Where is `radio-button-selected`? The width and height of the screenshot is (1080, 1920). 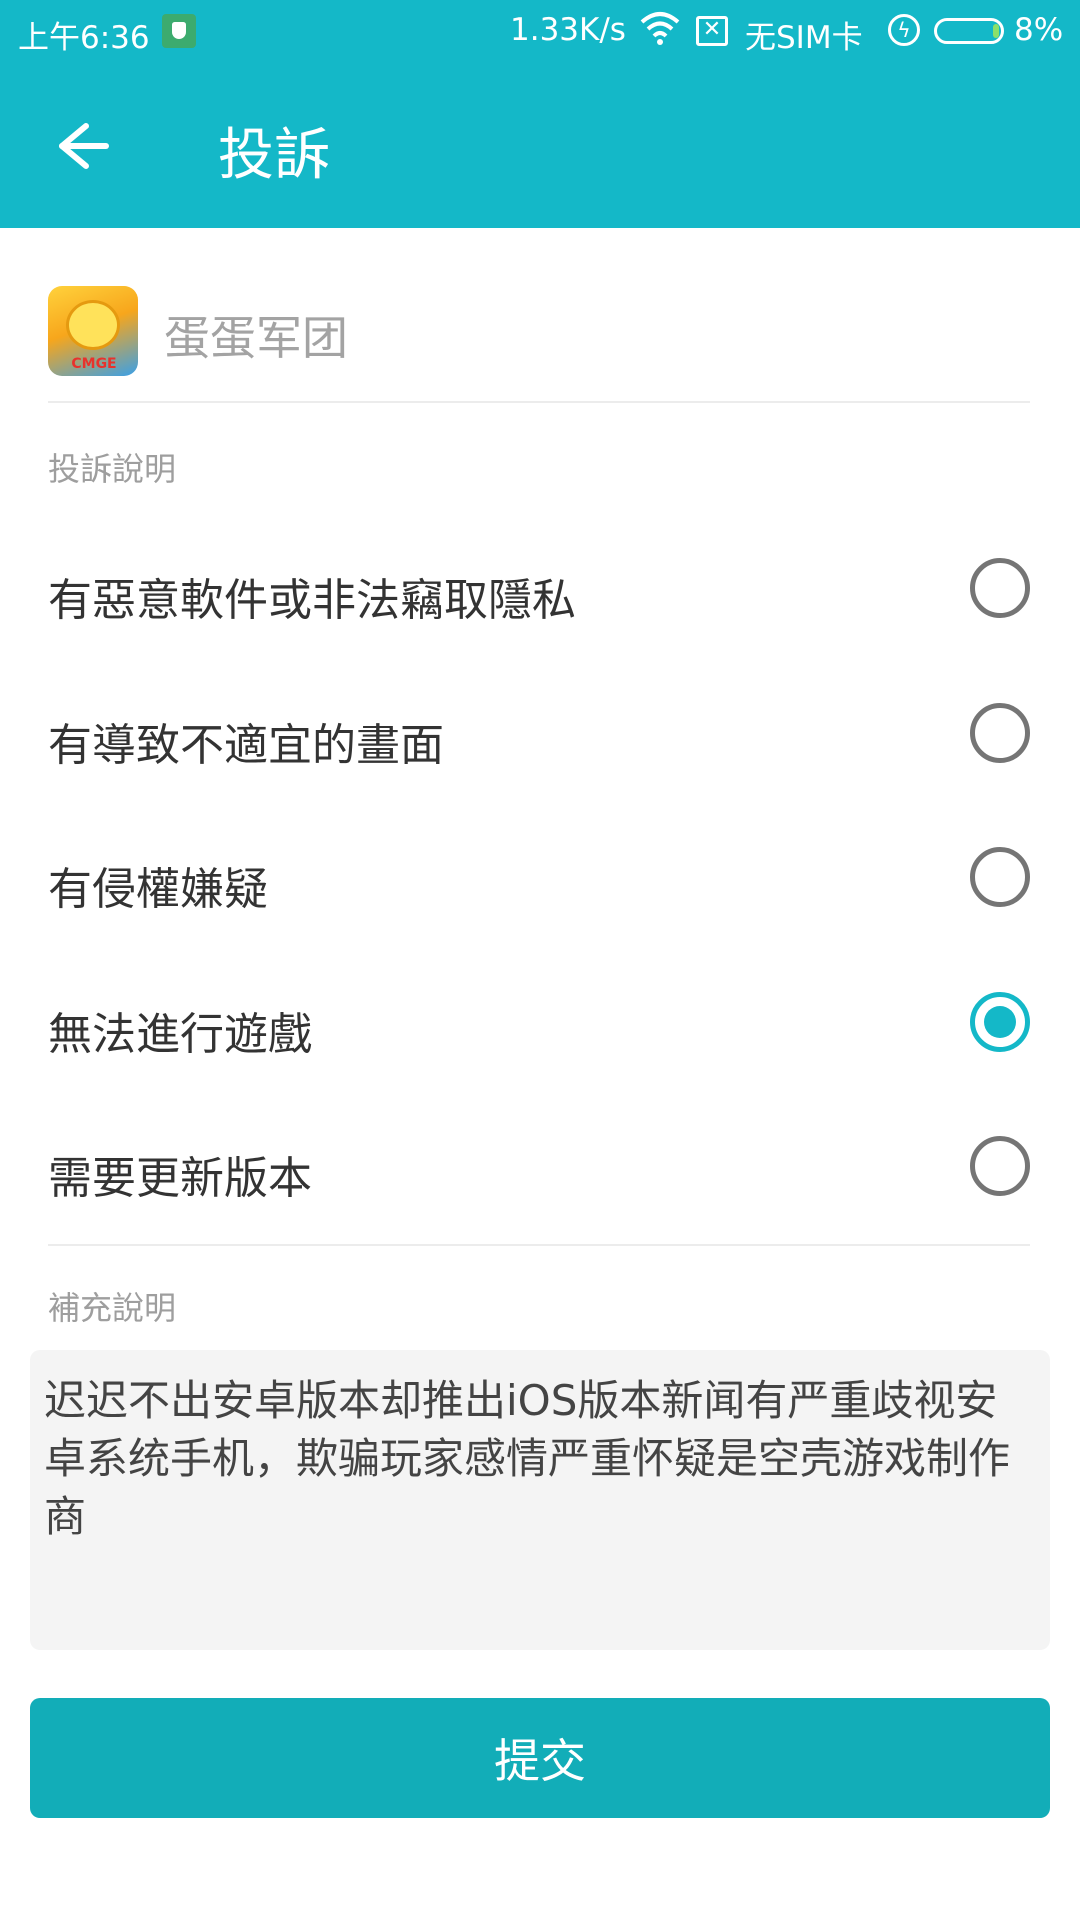 radio-button-selected is located at coordinates (1000, 1022).